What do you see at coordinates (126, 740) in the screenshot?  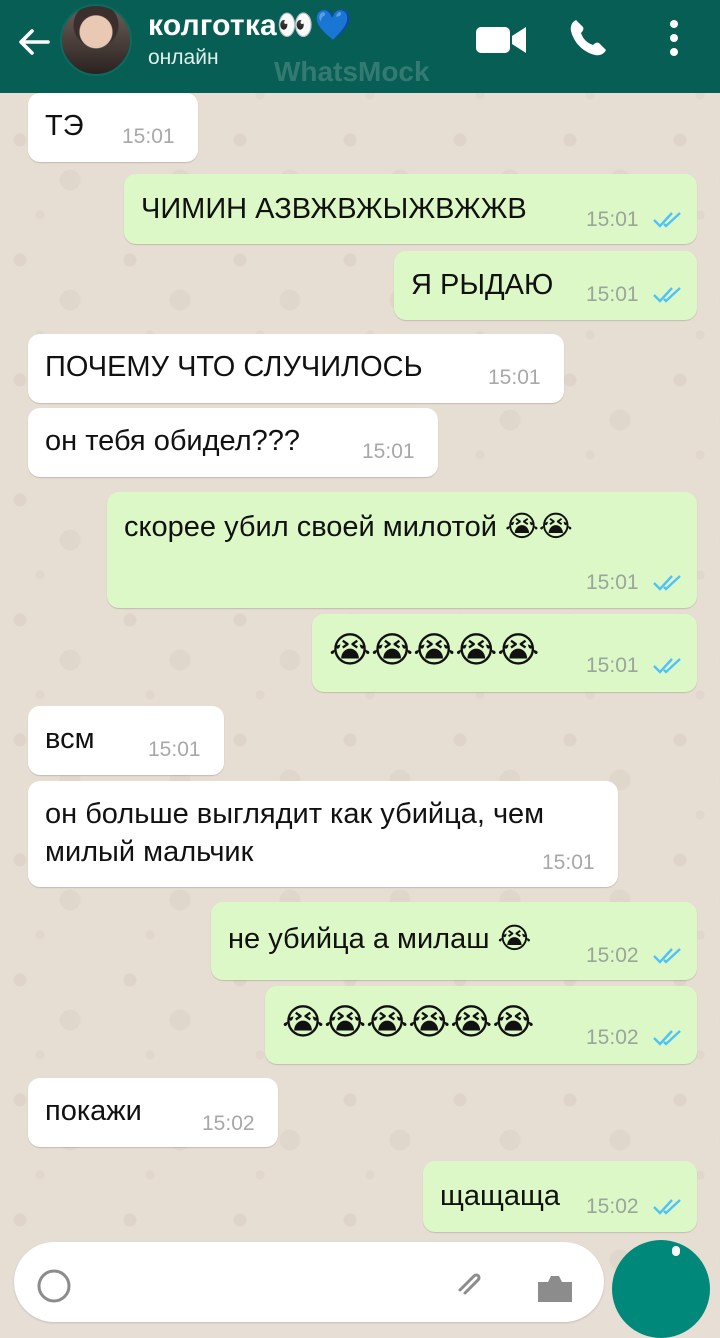 I see `message-bubble: всм 15:01` at bounding box center [126, 740].